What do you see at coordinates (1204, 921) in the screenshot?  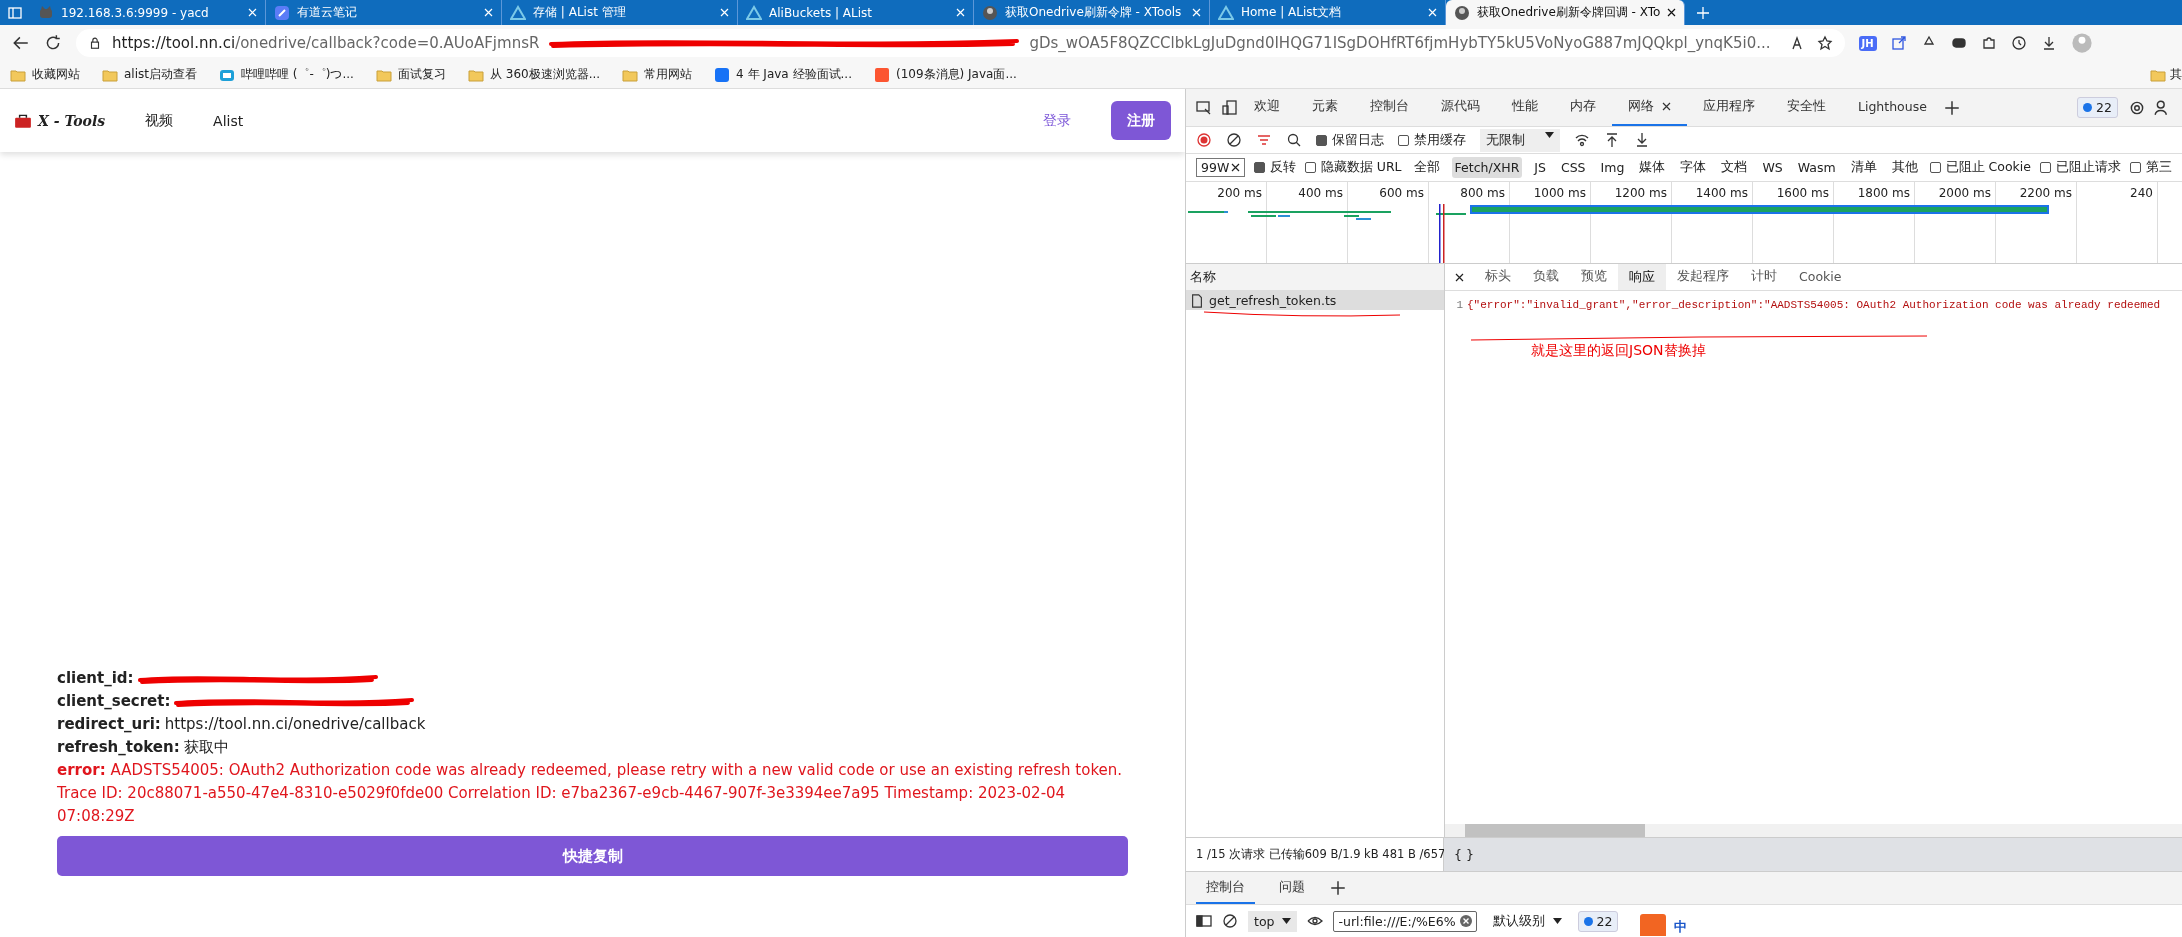 I see `sidebar-icon` at bounding box center [1204, 921].